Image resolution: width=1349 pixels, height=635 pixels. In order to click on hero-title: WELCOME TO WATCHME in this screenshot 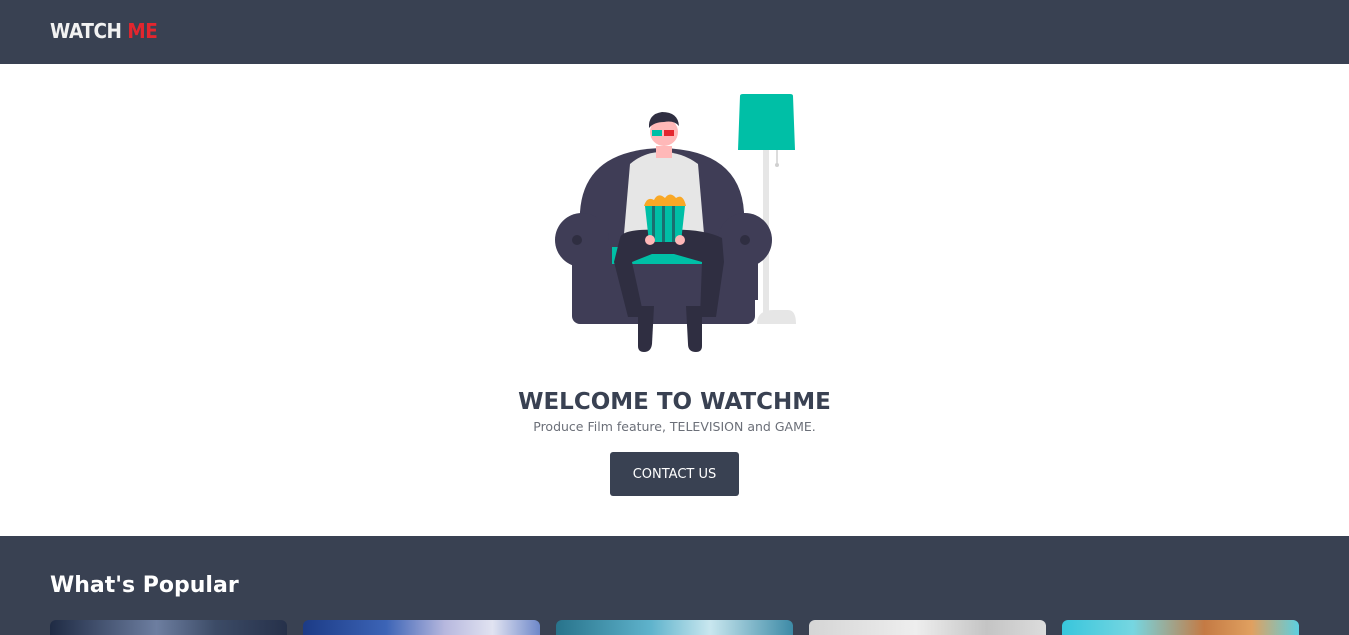, I will do `click(674, 402)`.